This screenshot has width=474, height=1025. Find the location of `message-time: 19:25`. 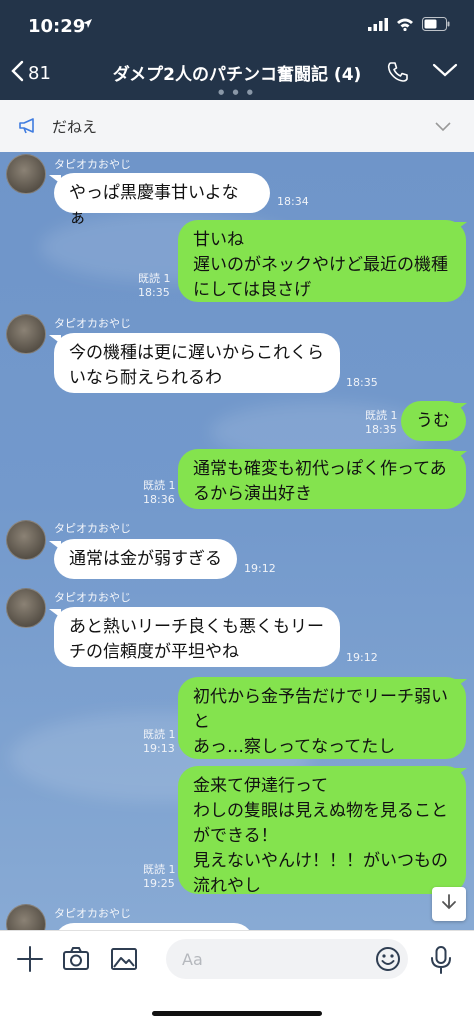

message-time: 19:25 is located at coordinates (159, 883).